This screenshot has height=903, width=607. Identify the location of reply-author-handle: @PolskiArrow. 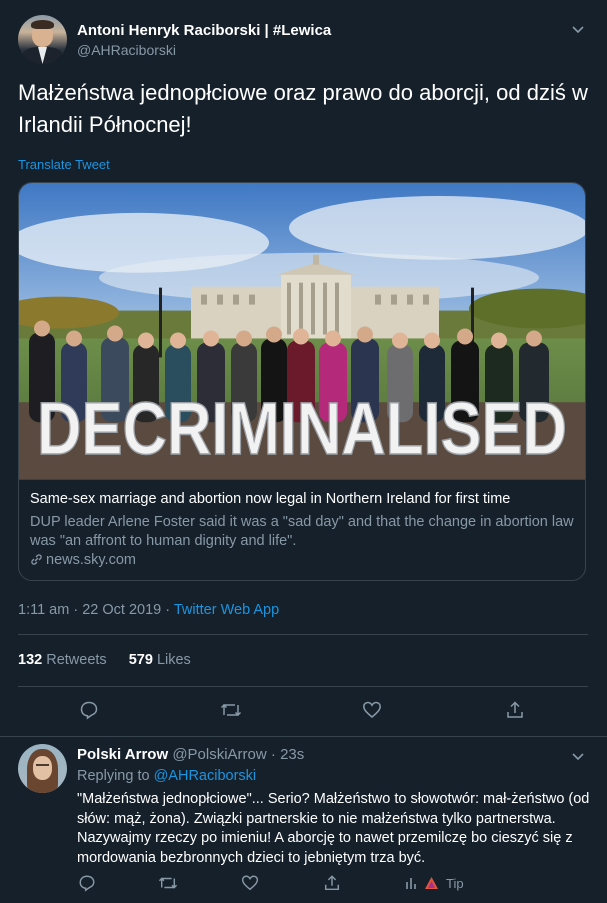
(219, 754).